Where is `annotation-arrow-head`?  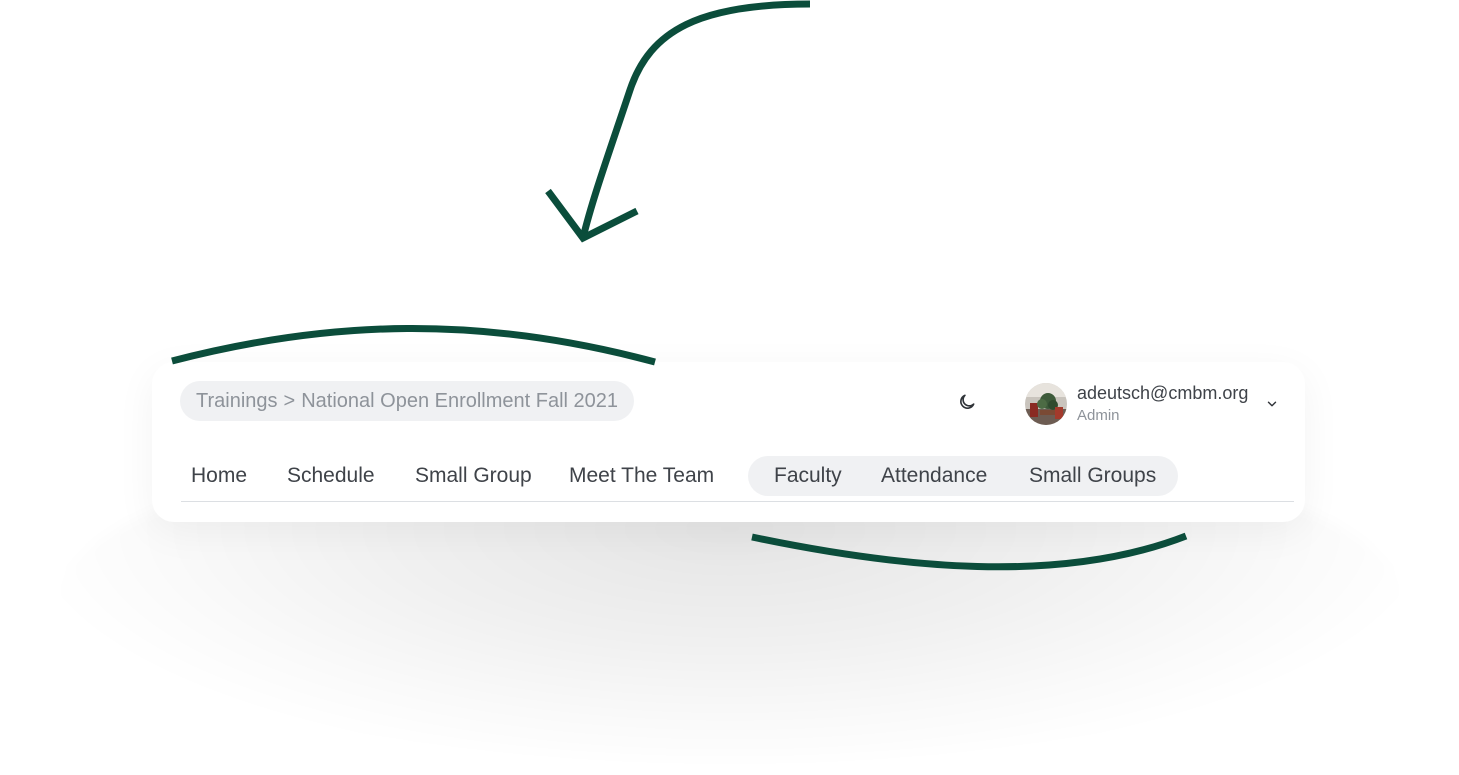
annotation-arrow-head is located at coordinates (592, 215).